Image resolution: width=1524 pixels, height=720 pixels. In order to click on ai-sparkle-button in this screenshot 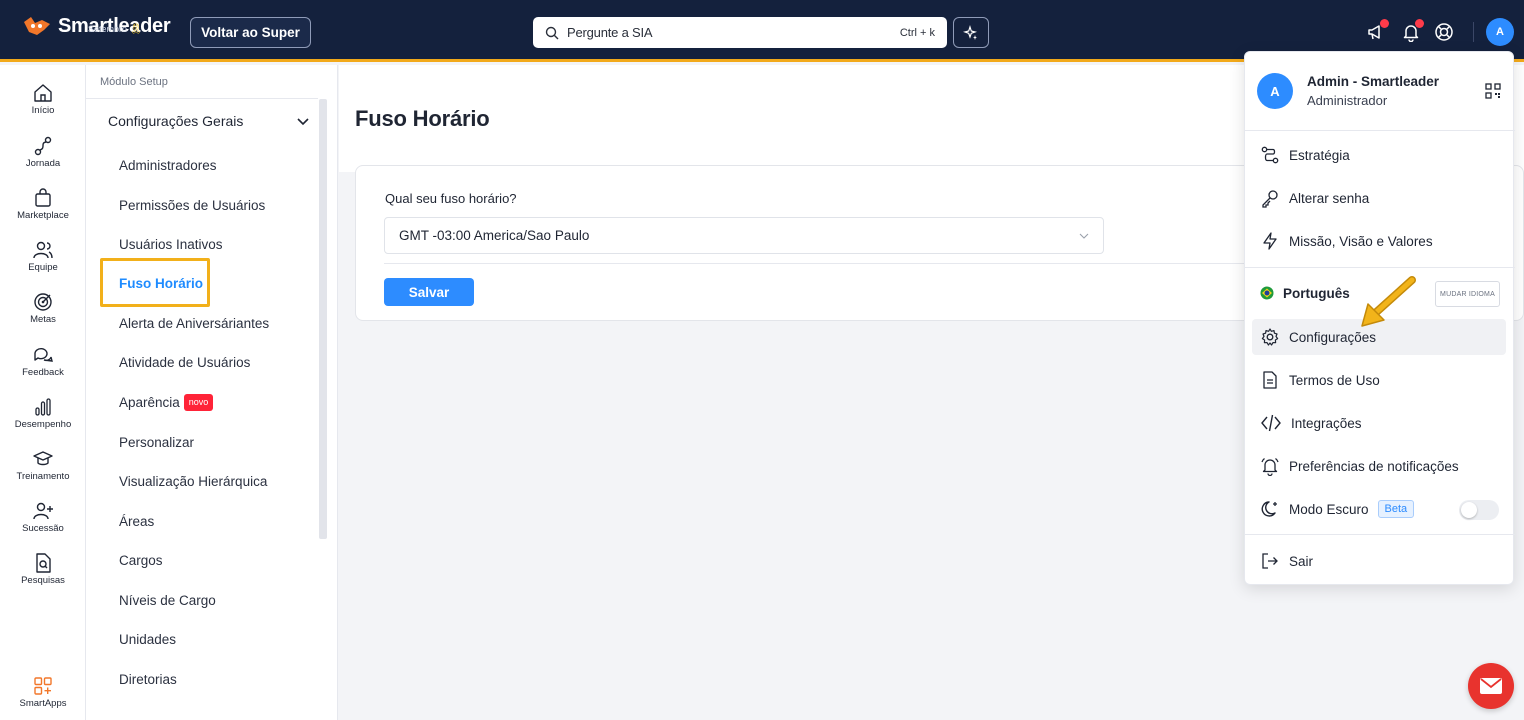, I will do `click(971, 32)`.